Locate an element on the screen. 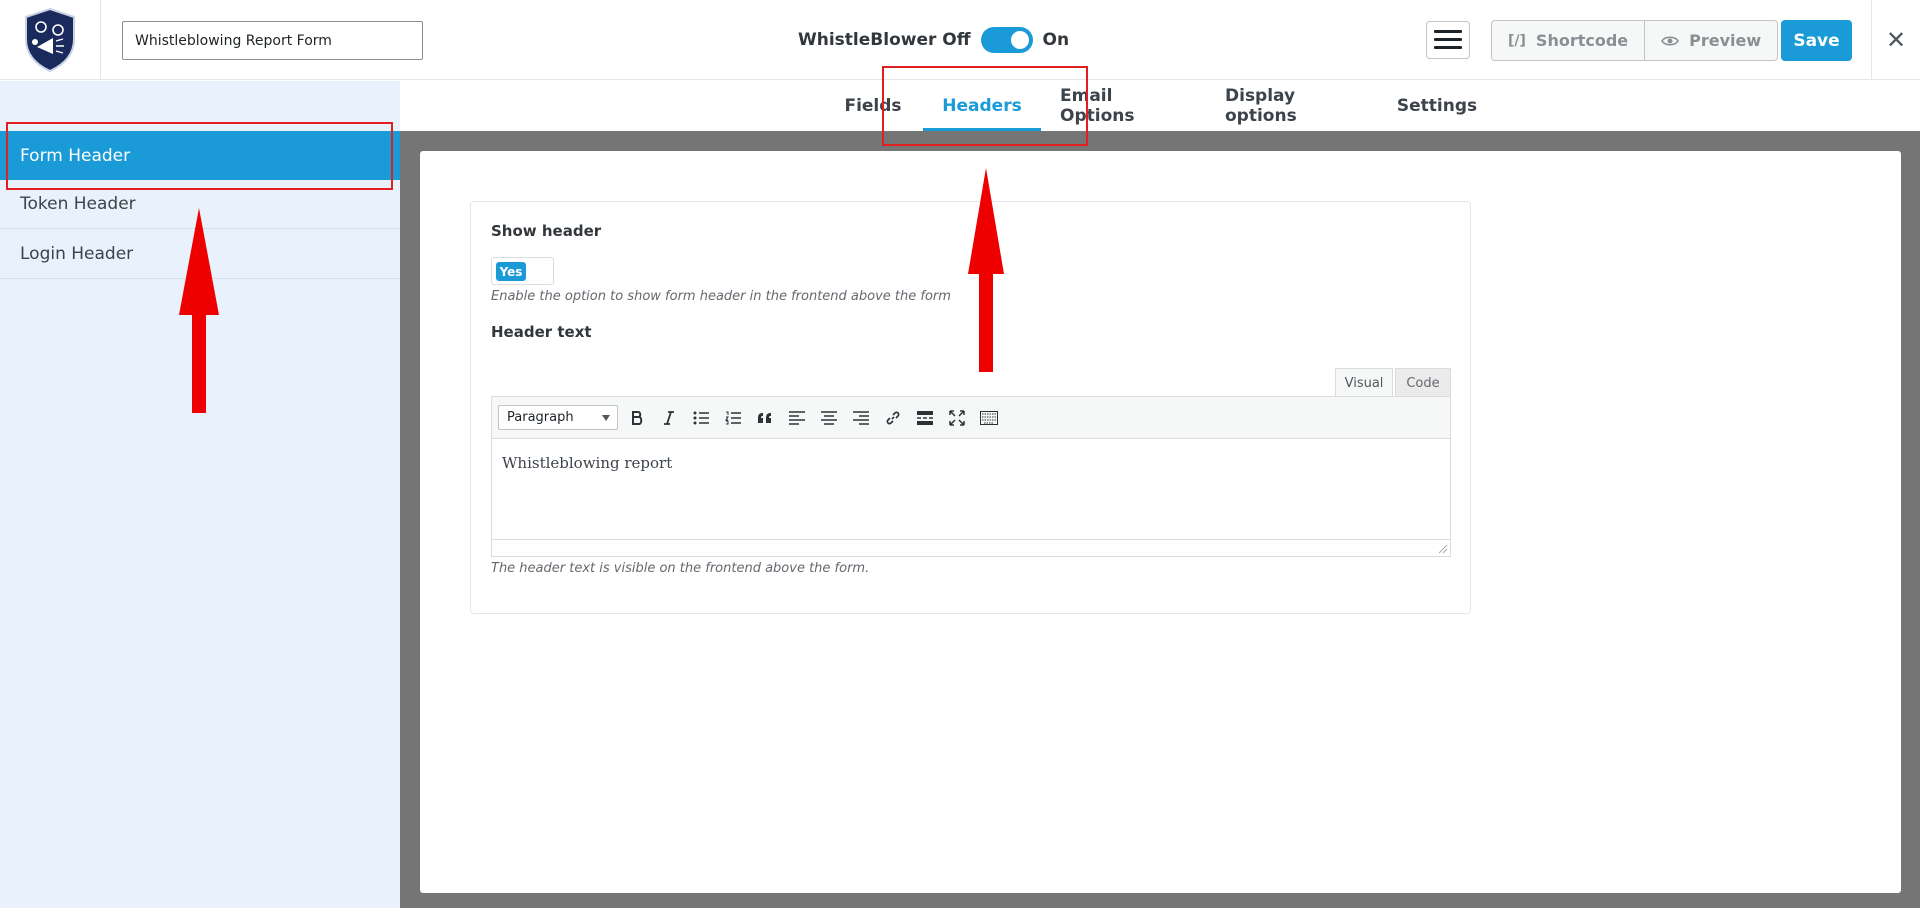 The width and height of the screenshot is (1920, 908). eye-icon is located at coordinates (1670, 40).